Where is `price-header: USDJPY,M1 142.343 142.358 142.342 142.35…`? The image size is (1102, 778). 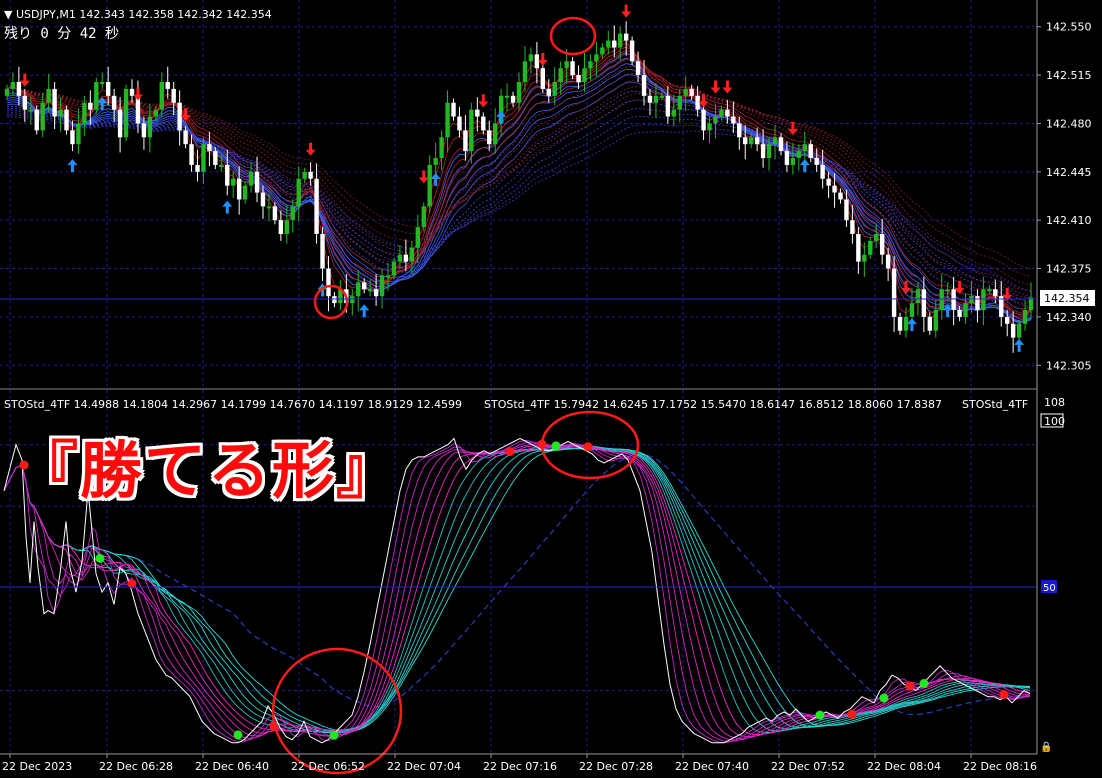
price-header: USDJPY,M1 142.343 142.358 142.342 142.35… is located at coordinates (144, 14).